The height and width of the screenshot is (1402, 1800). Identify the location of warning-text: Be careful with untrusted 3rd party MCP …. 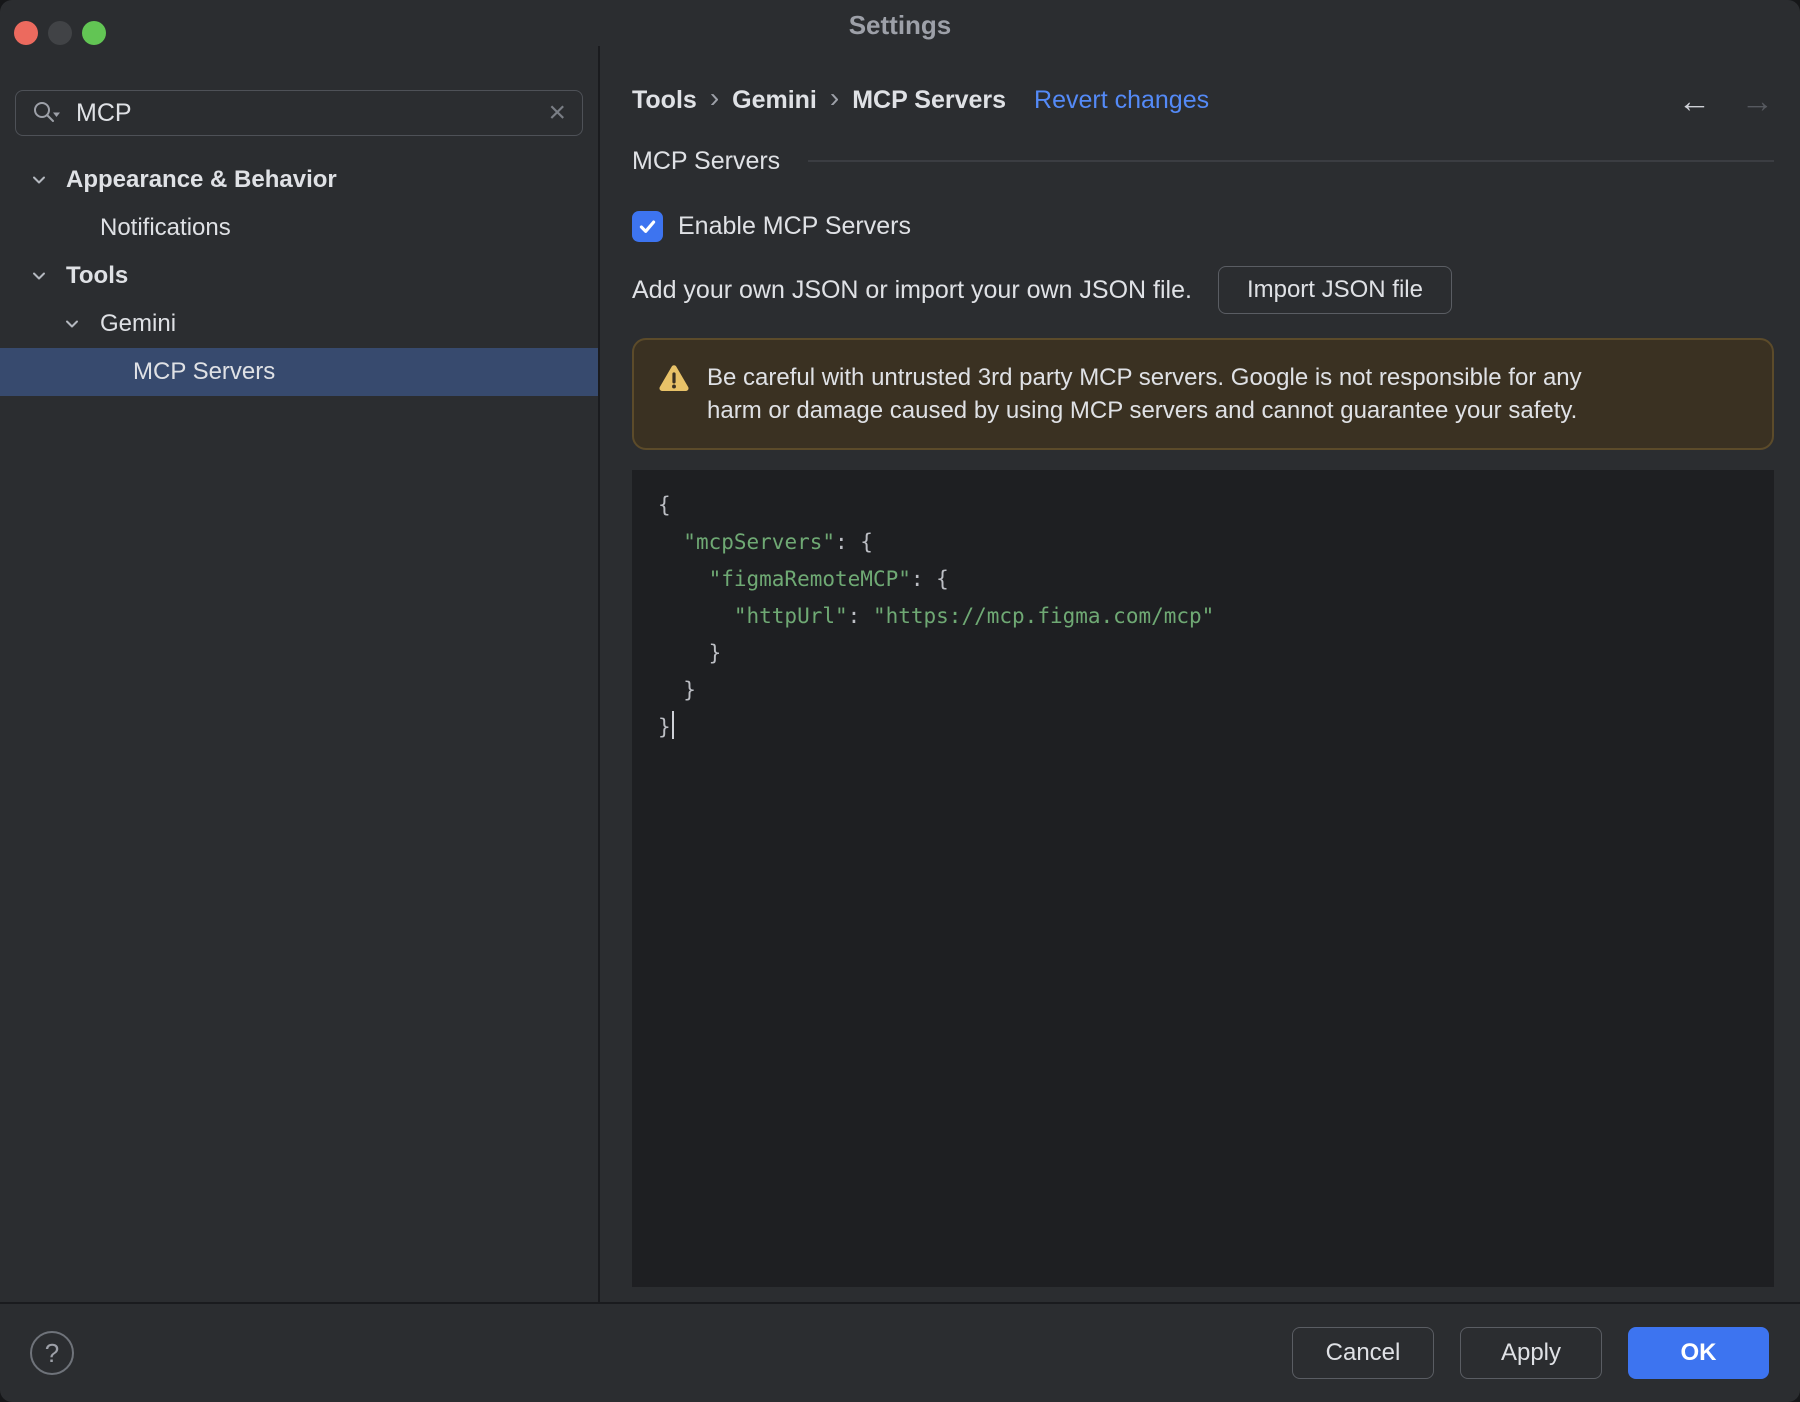
(1144, 394).